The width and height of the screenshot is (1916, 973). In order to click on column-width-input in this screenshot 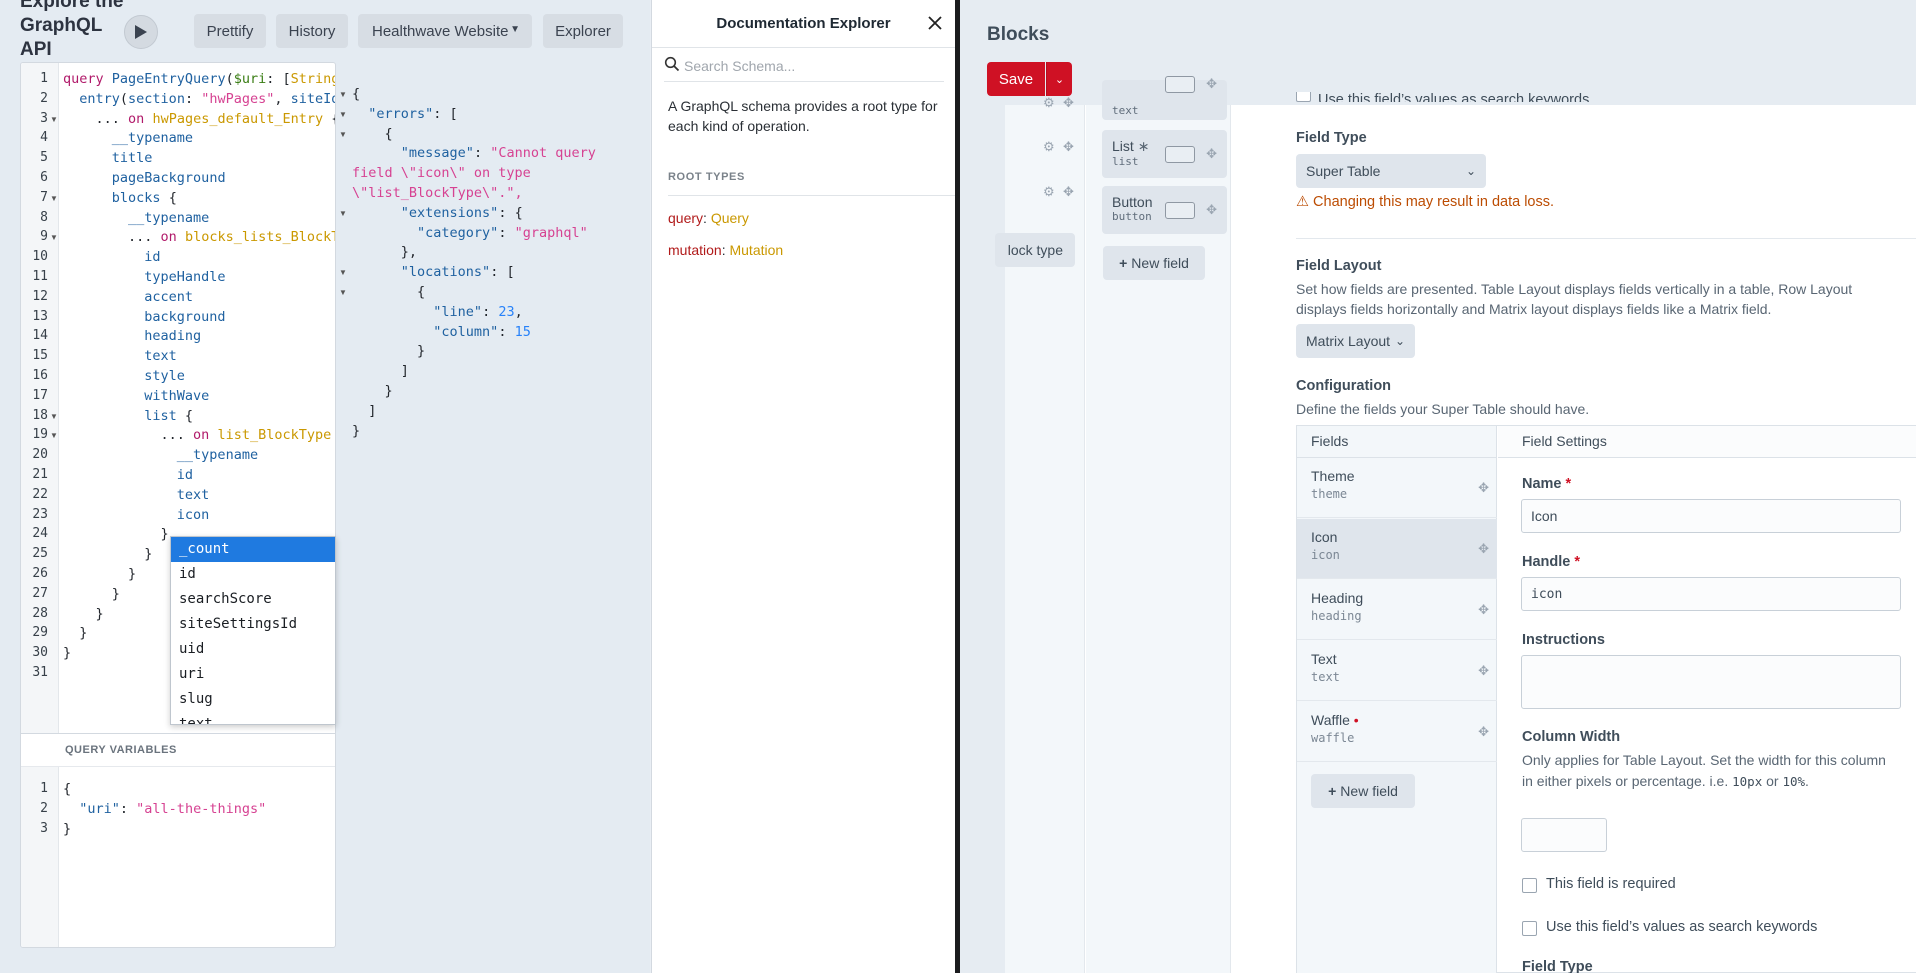, I will do `click(1564, 835)`.